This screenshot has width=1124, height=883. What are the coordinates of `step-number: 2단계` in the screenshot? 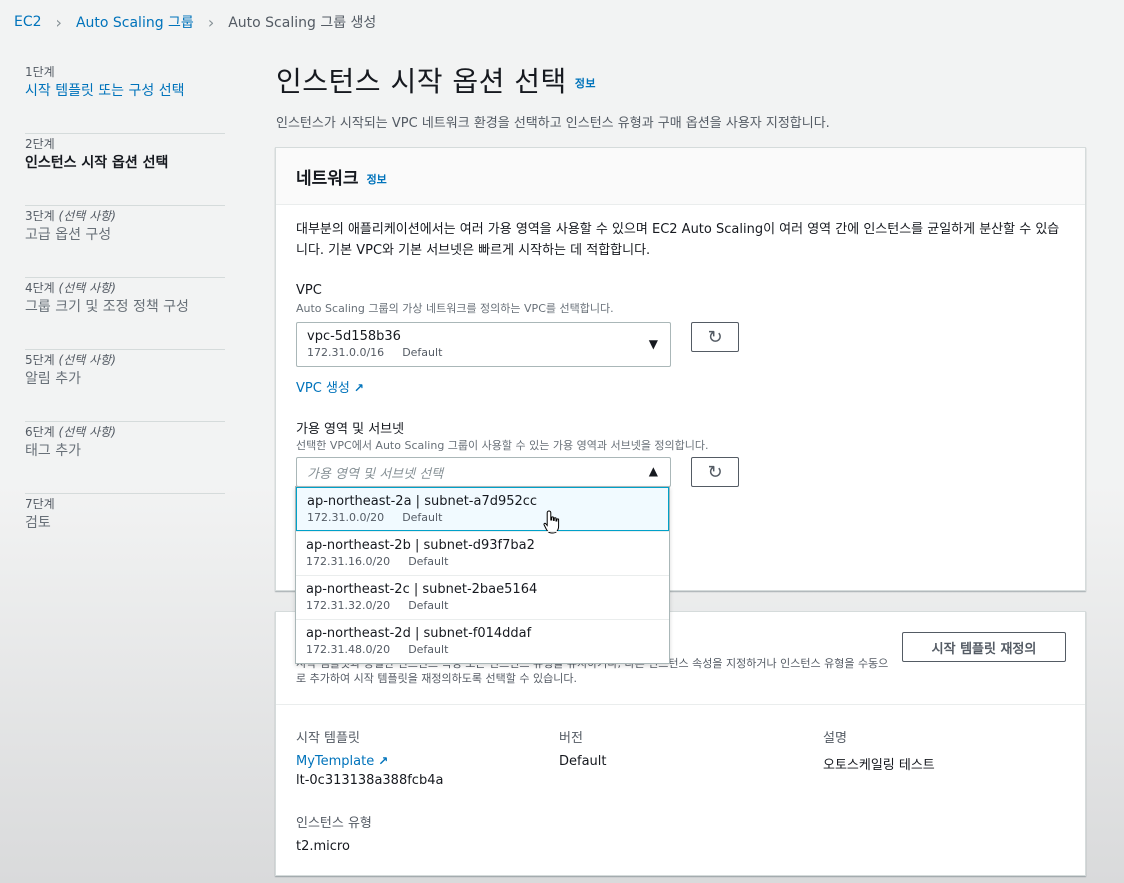 It's located at (40, 144).